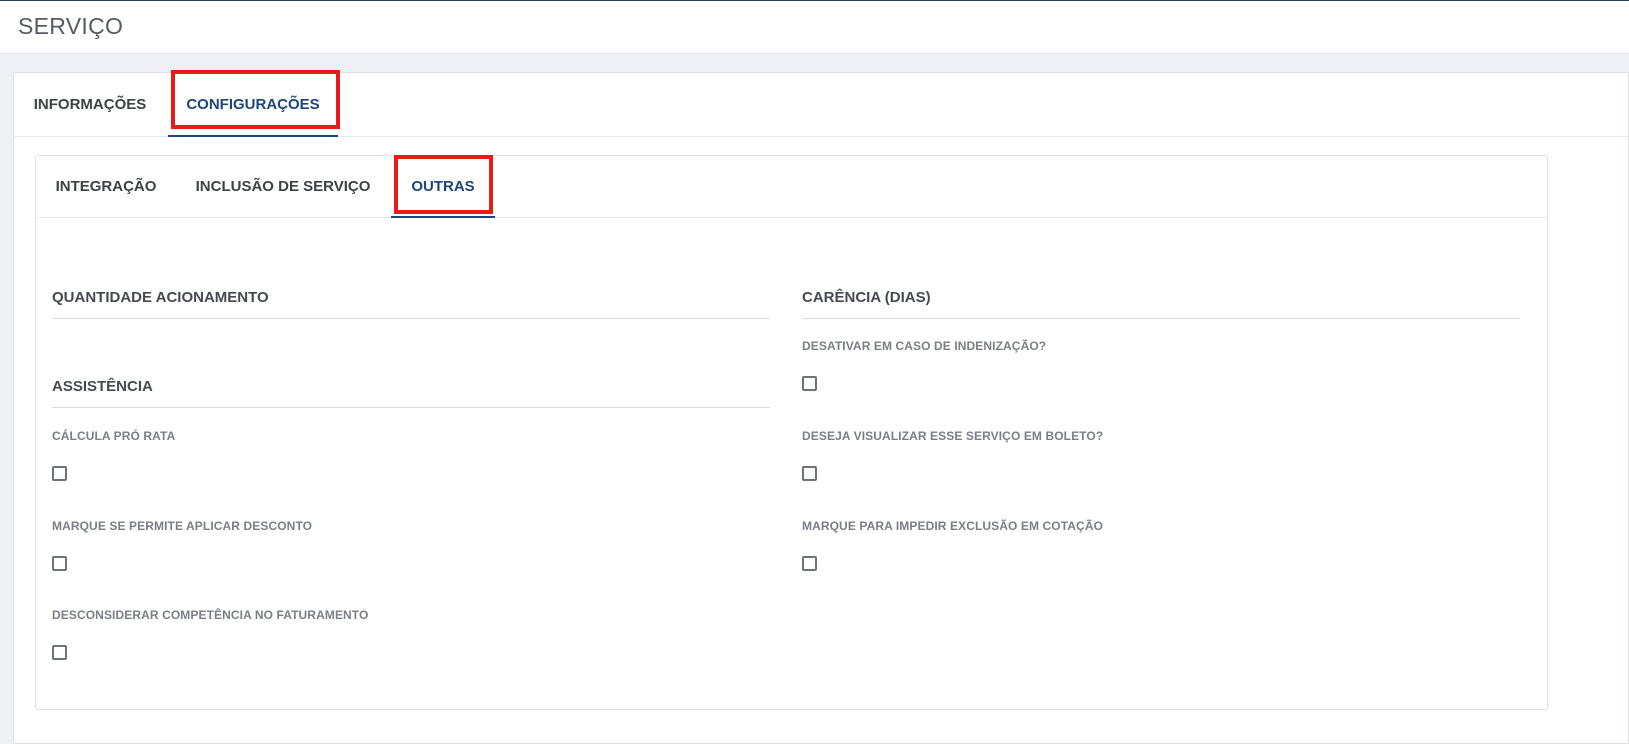 Image resolution: width=1629 pixels, height=744 pixels. I want to click on quantidade-acionamento-divider, so click(411, 318).